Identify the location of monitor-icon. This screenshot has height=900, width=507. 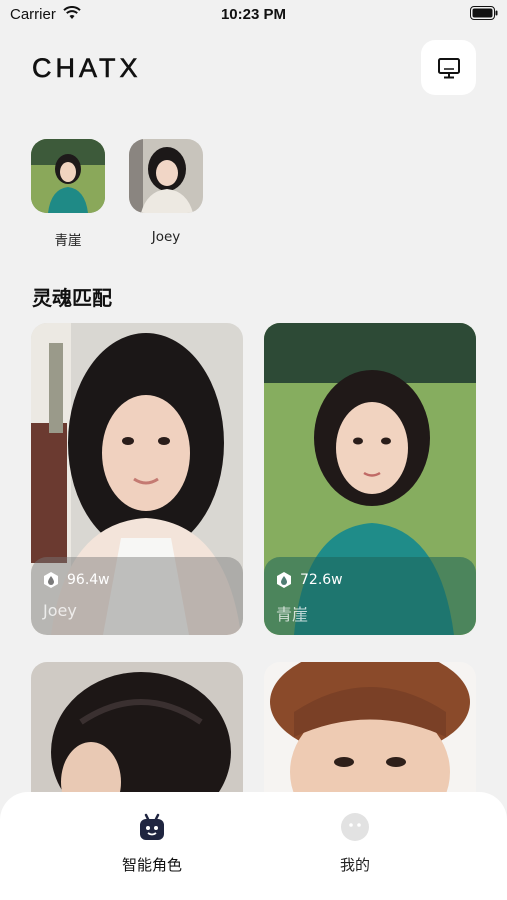
(448, 67).